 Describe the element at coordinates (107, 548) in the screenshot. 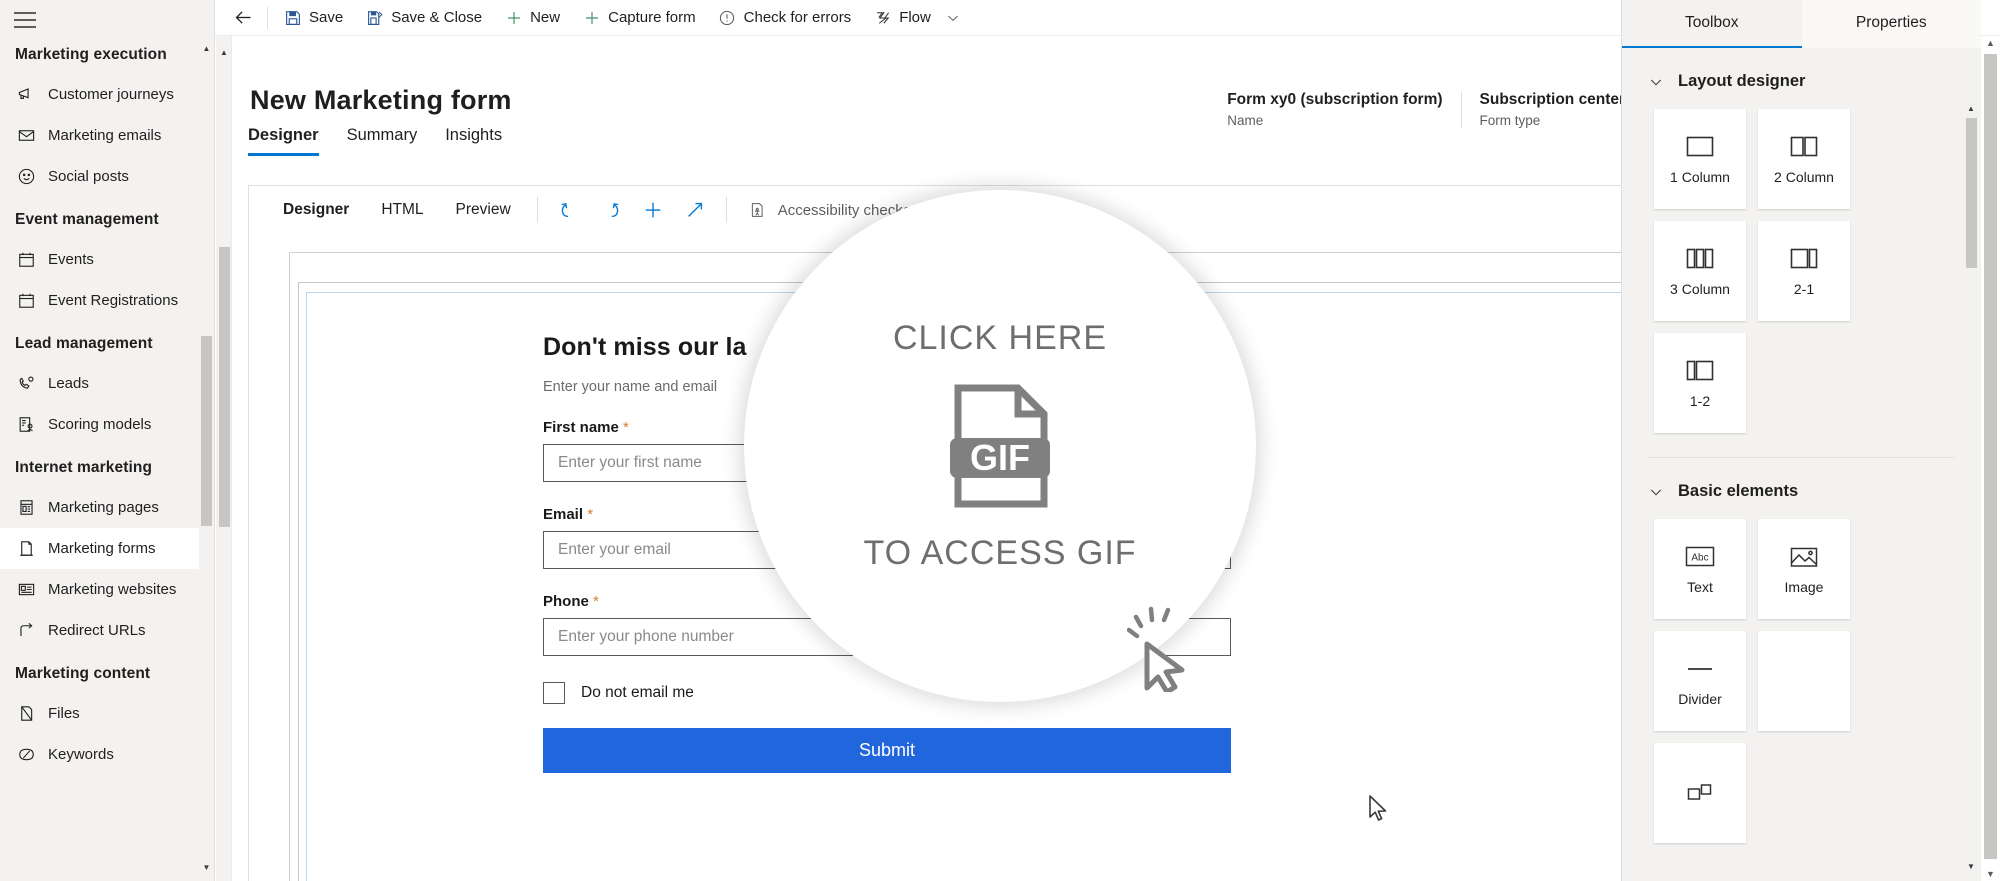

I see `sidebar-item-marketing-forms: Marketing forms` at that location.